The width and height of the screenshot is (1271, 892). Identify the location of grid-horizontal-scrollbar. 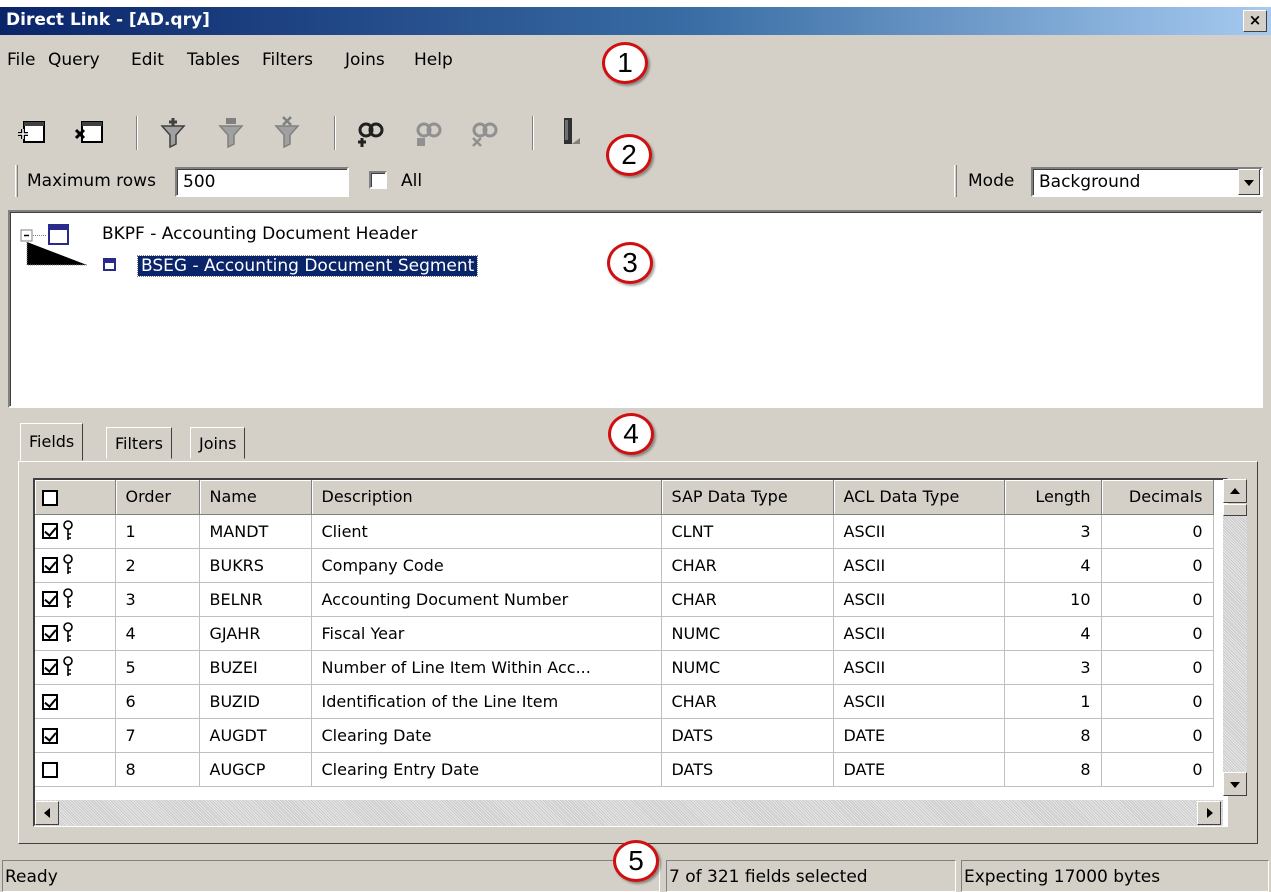
(629, 813).